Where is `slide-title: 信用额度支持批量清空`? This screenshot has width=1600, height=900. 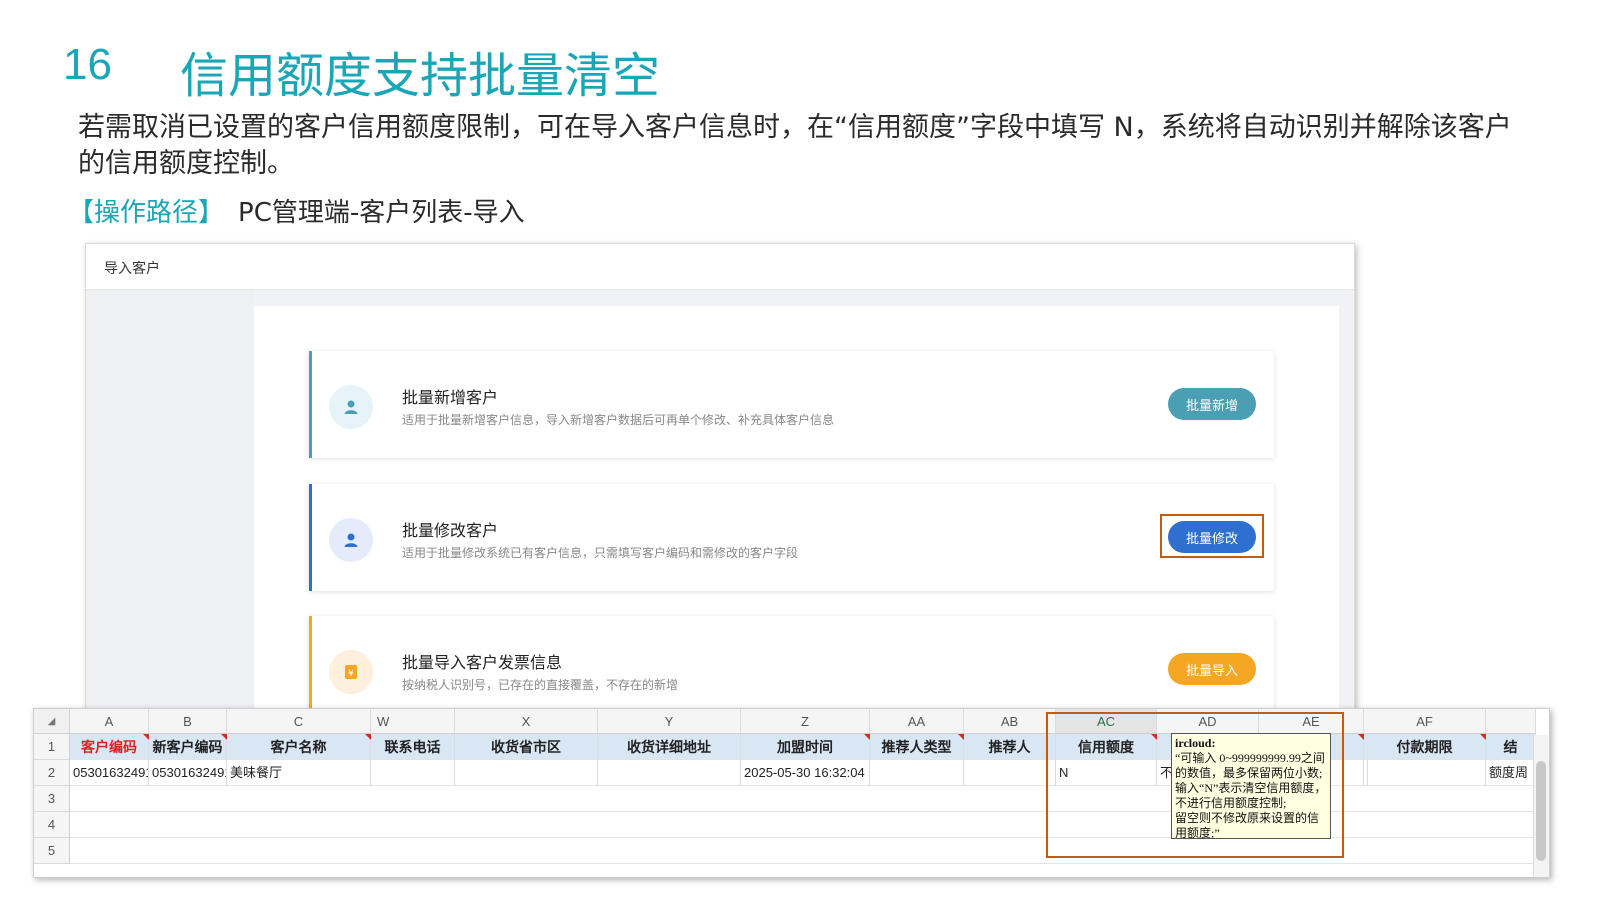 slide-title: 信用额度支持批量清空 is located at coordinates (420, 76).